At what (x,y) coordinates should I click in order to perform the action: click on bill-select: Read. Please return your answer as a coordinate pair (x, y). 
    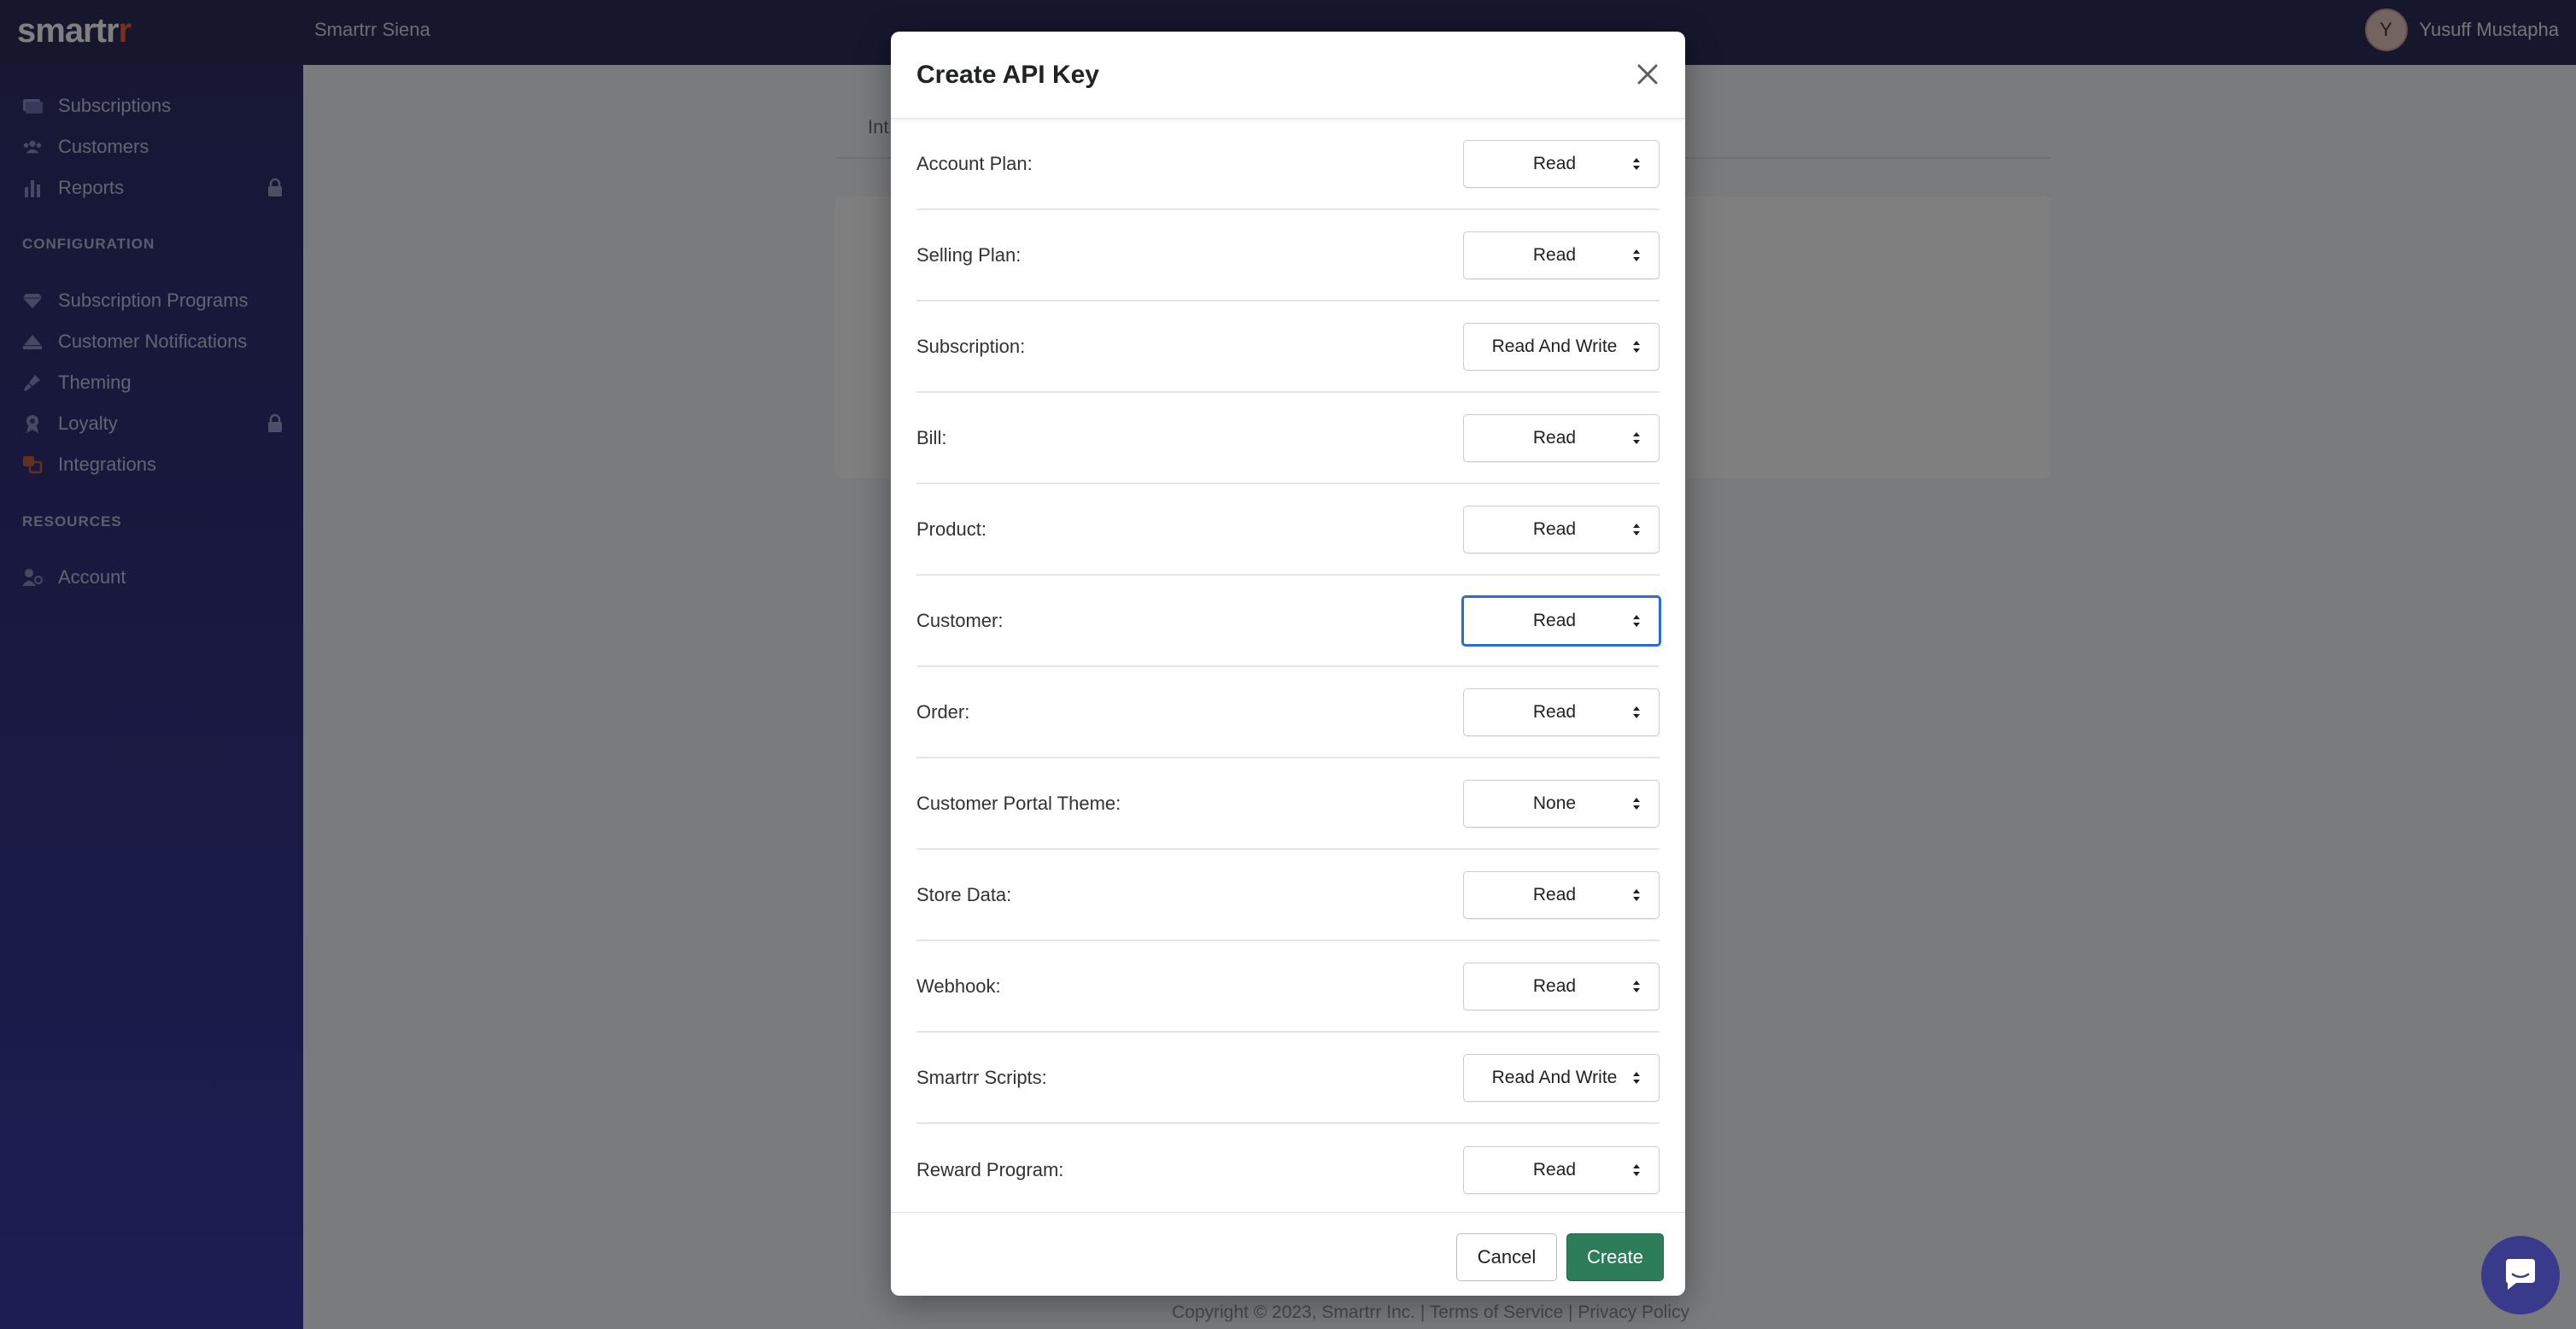
    Looking at the image, I should click on (1561, 437).